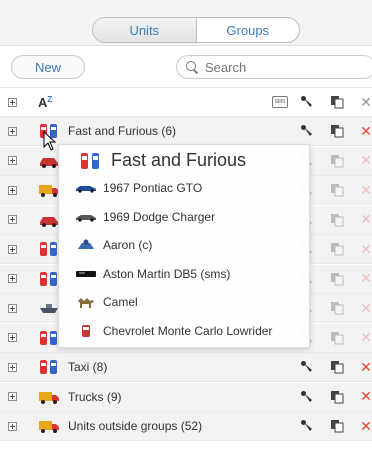 This screenshot has height=449, width=372. I want to click on popup-unit-item: 1969 Dodge Charger, so click(145, 217).